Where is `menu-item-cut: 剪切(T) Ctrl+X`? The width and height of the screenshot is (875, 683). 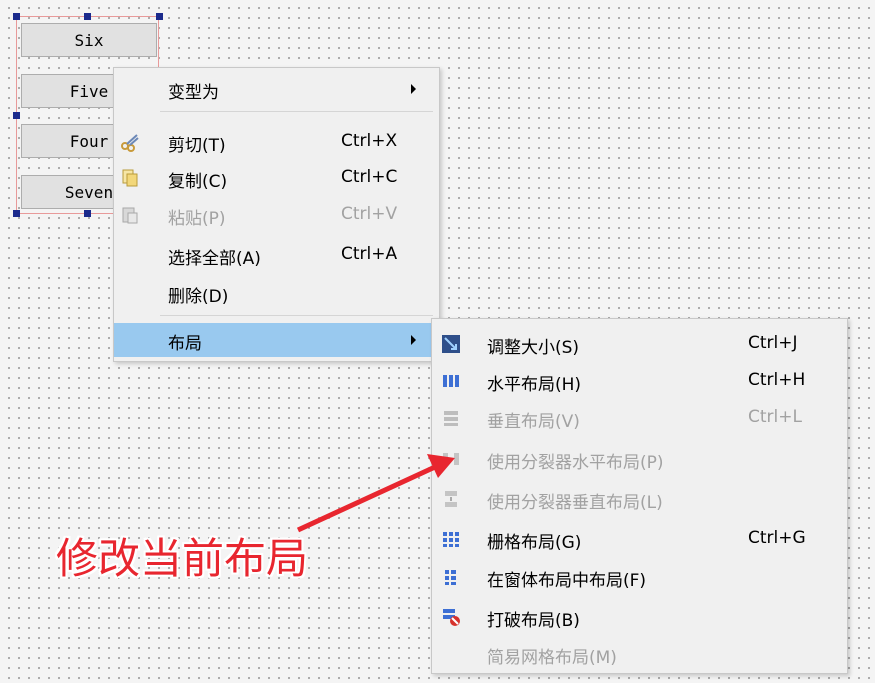 menu-item-cut: 剪切(T) Ctrl+X is located at coordinates (276, 142).